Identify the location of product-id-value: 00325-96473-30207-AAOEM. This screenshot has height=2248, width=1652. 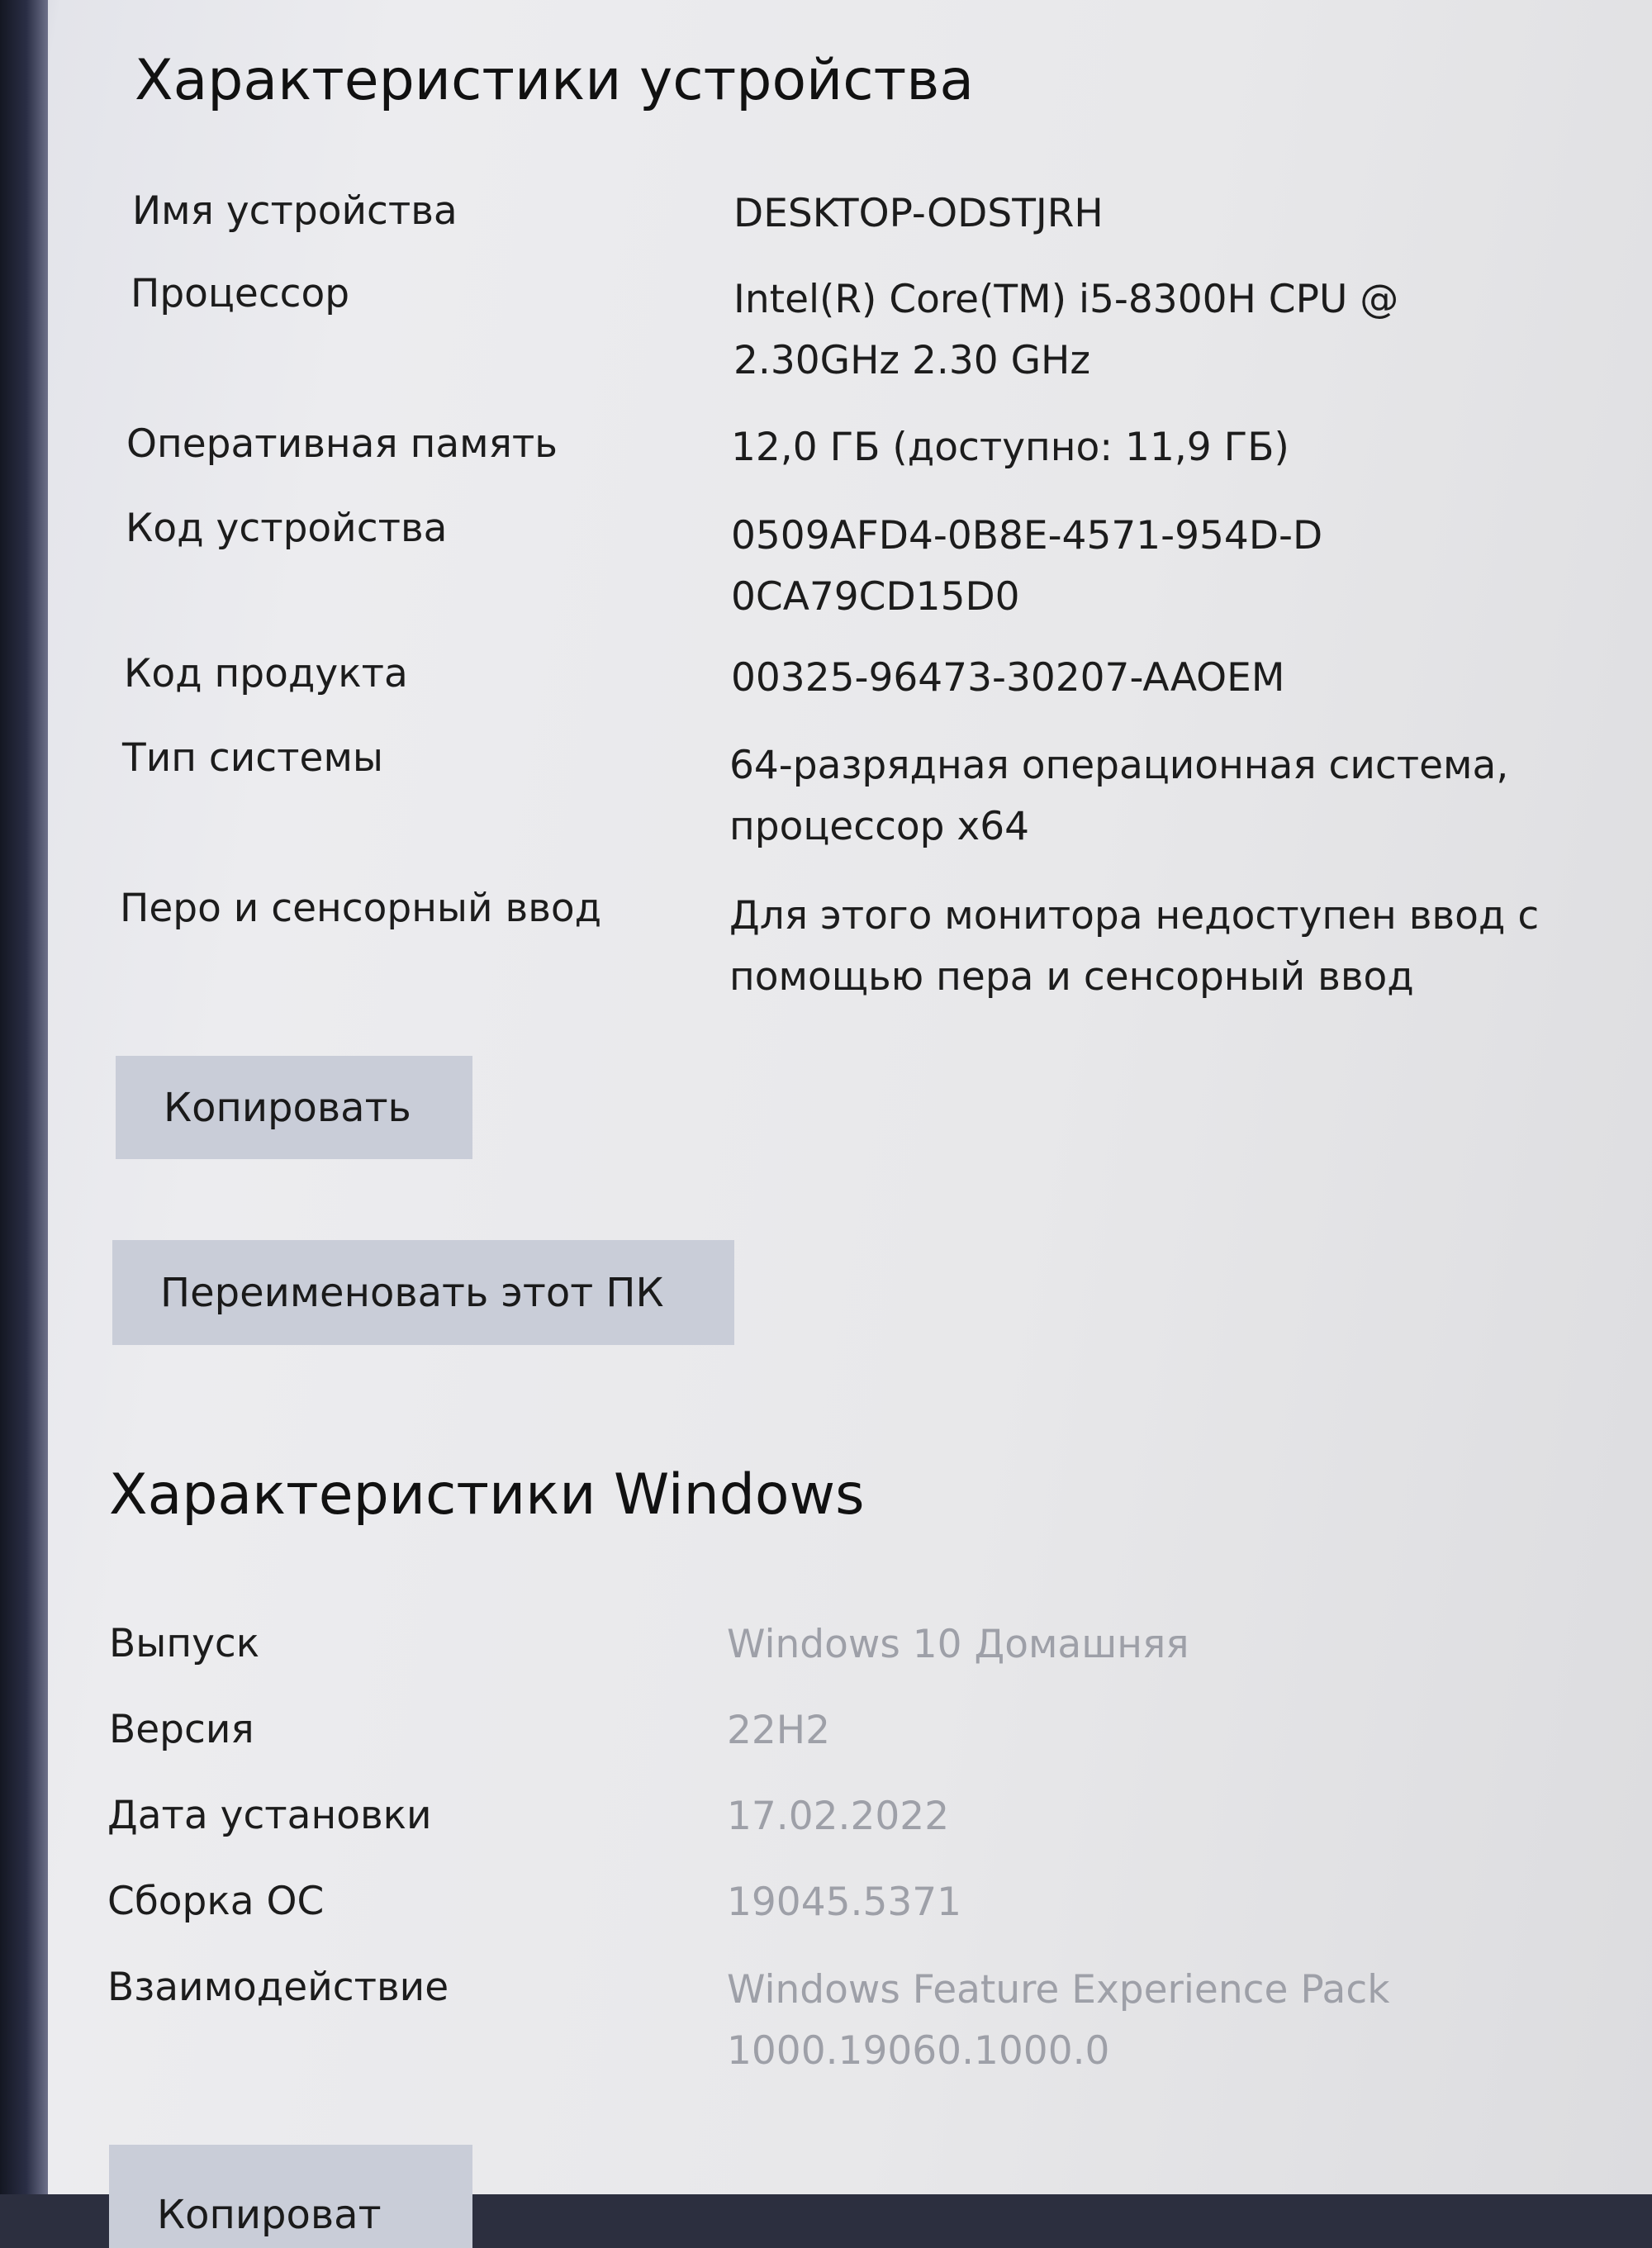
(1008, 678).